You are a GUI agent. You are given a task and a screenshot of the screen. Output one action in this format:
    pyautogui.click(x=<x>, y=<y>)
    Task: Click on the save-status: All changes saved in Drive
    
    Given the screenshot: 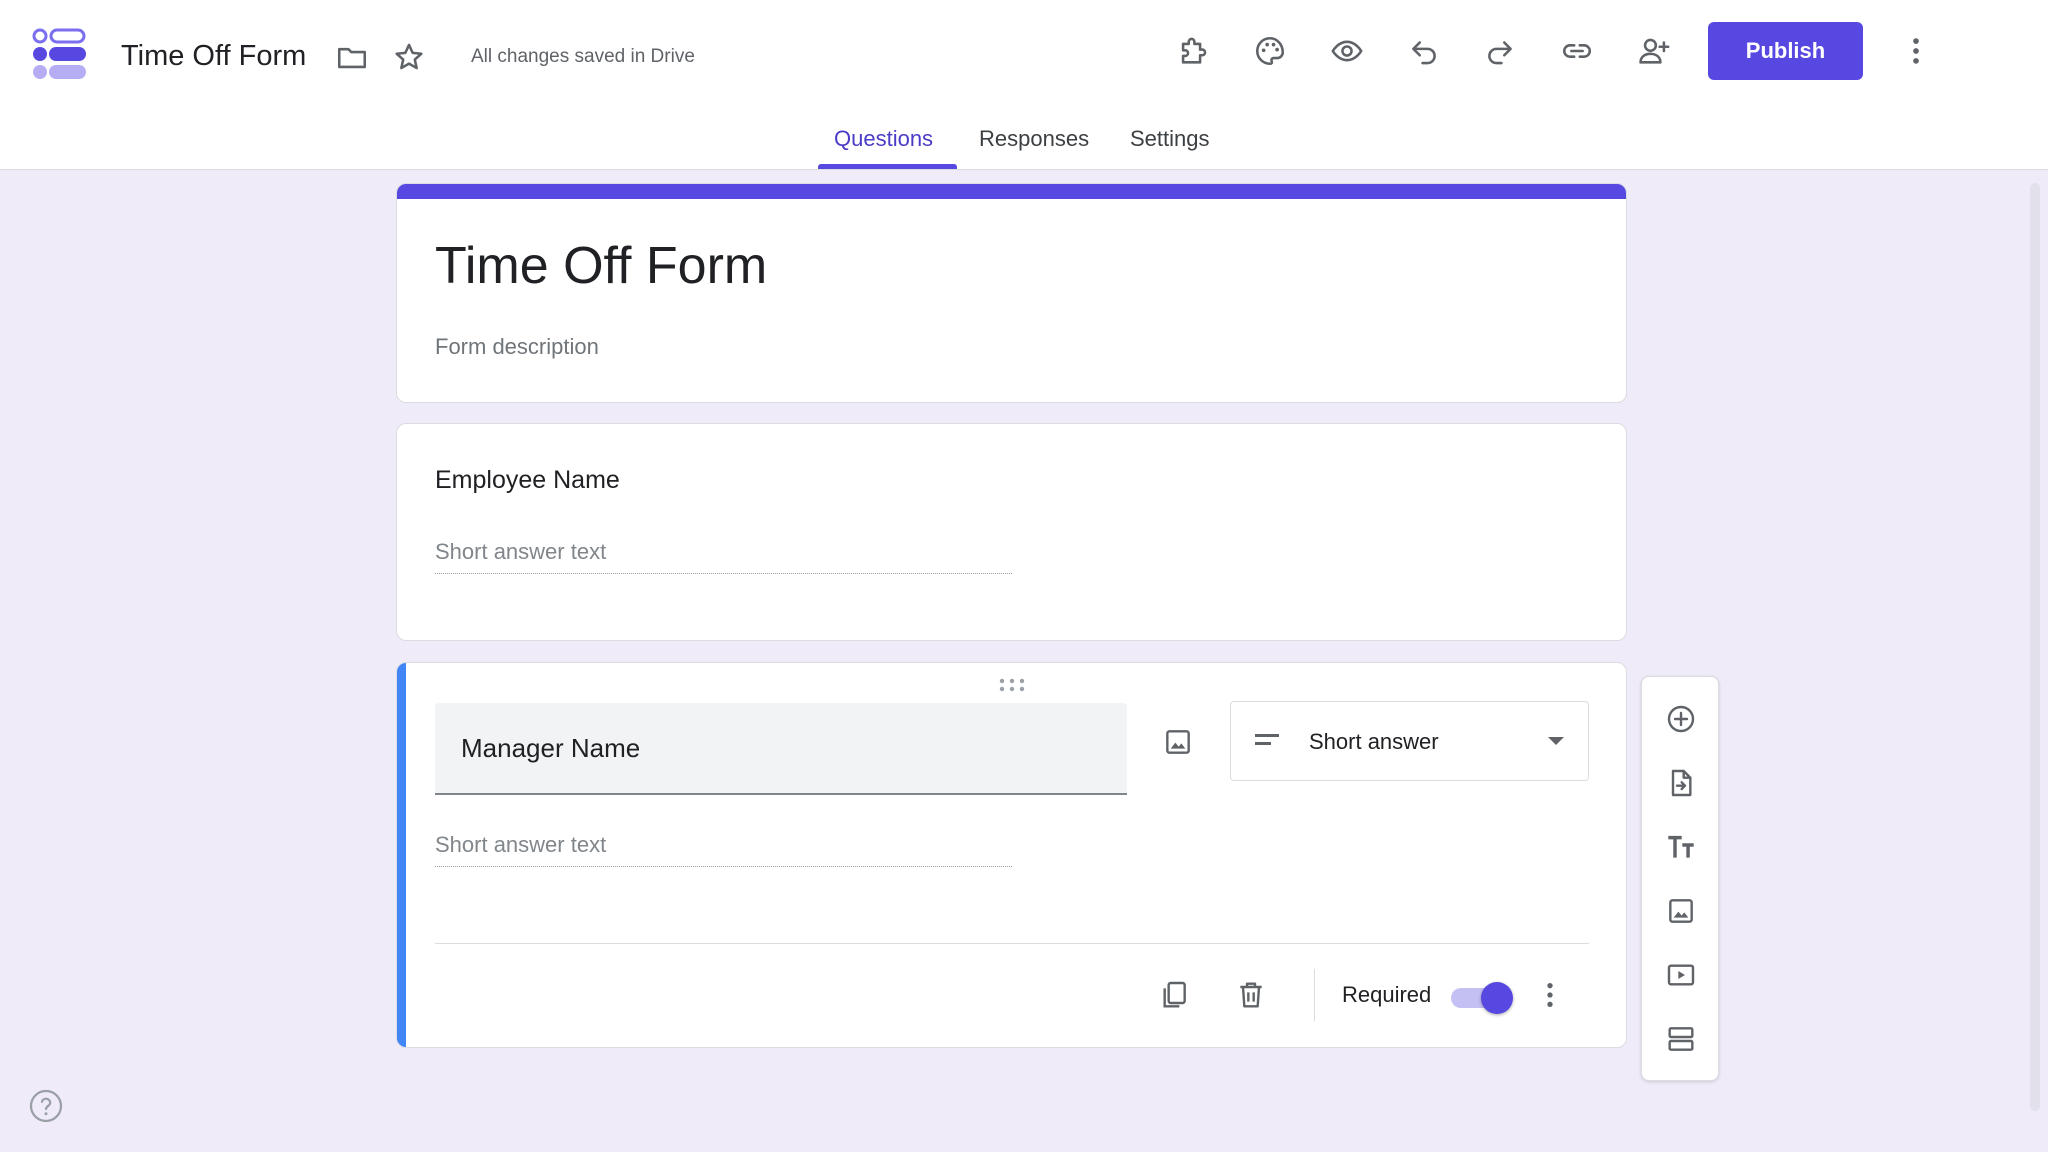 What is the action you would take?
    pyautogui.click(x=583, y=56)
    